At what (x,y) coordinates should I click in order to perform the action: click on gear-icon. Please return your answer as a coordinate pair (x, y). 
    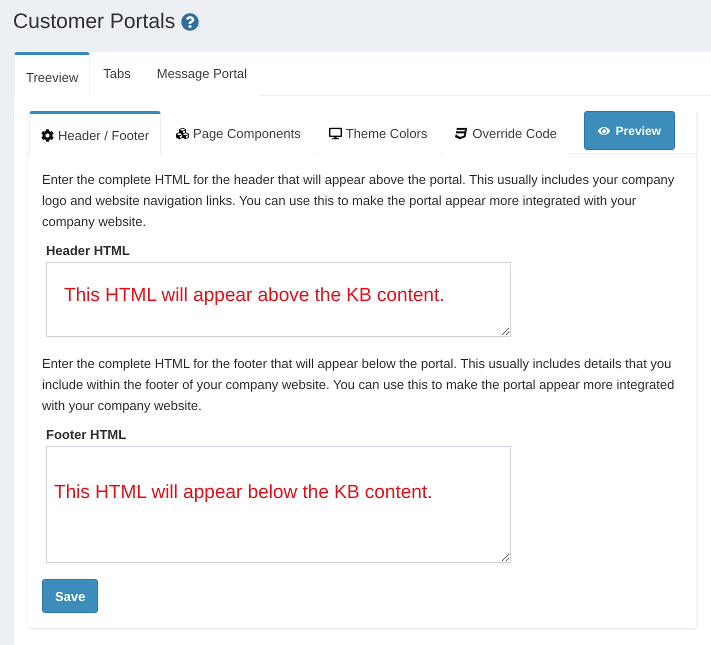
    Looking at the image, I should click on (47, 135).